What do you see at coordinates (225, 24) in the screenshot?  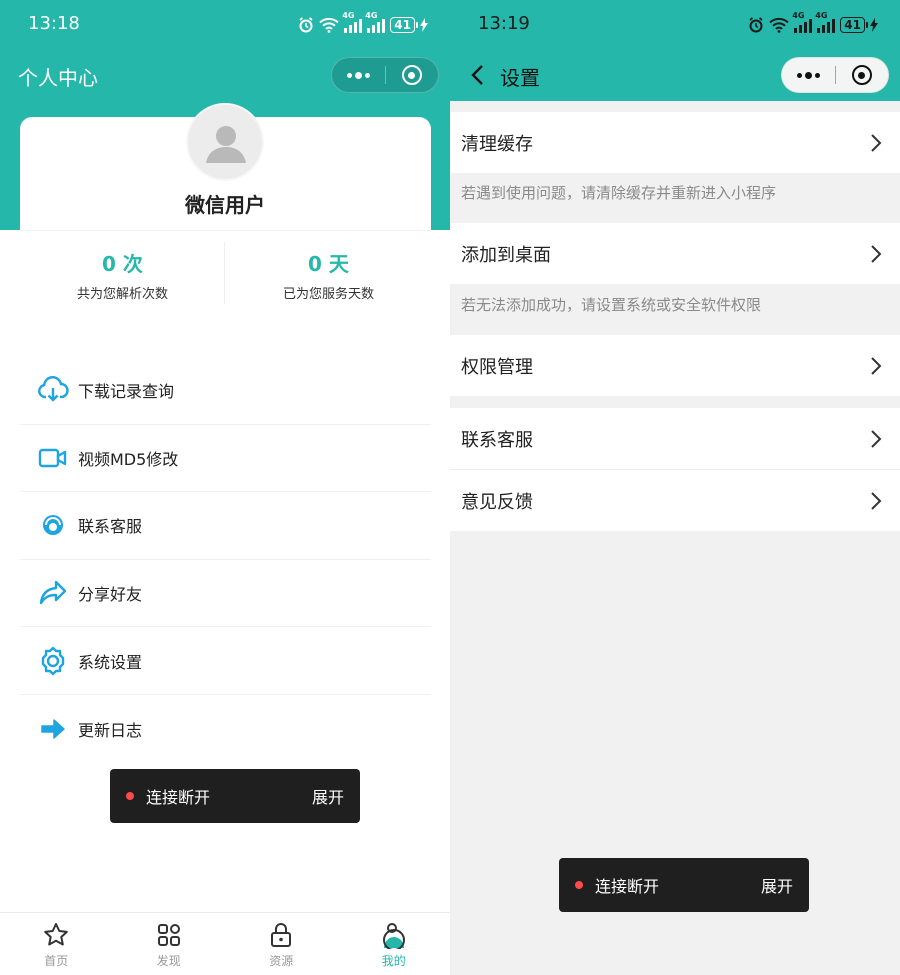 I see `status-bar: 13:18 4G 4G 41` at bounding box center [225, 24].